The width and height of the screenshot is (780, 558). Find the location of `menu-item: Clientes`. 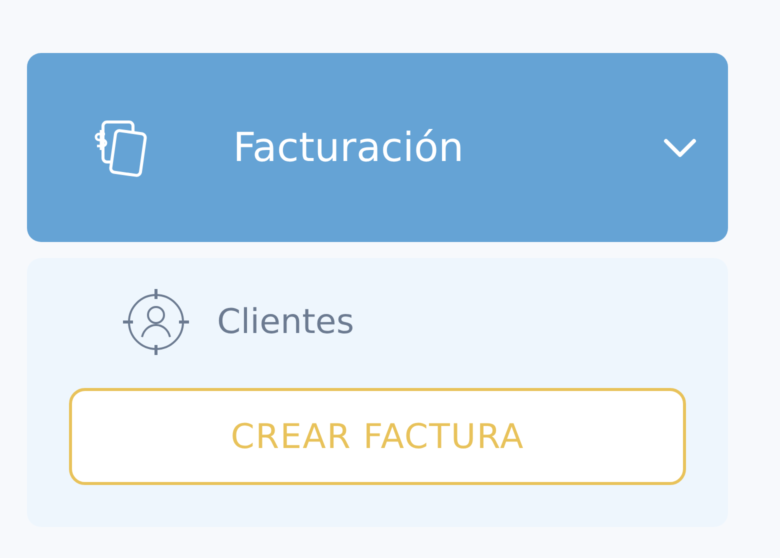

menu-item: Clientes is located at coordinates (377, 322).